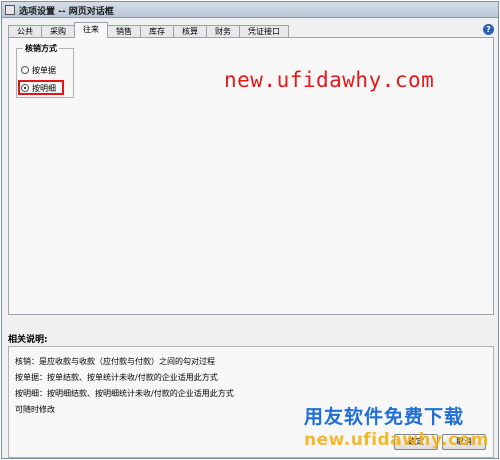  I want to click on radio-button-unchecked, so click(25, 70).